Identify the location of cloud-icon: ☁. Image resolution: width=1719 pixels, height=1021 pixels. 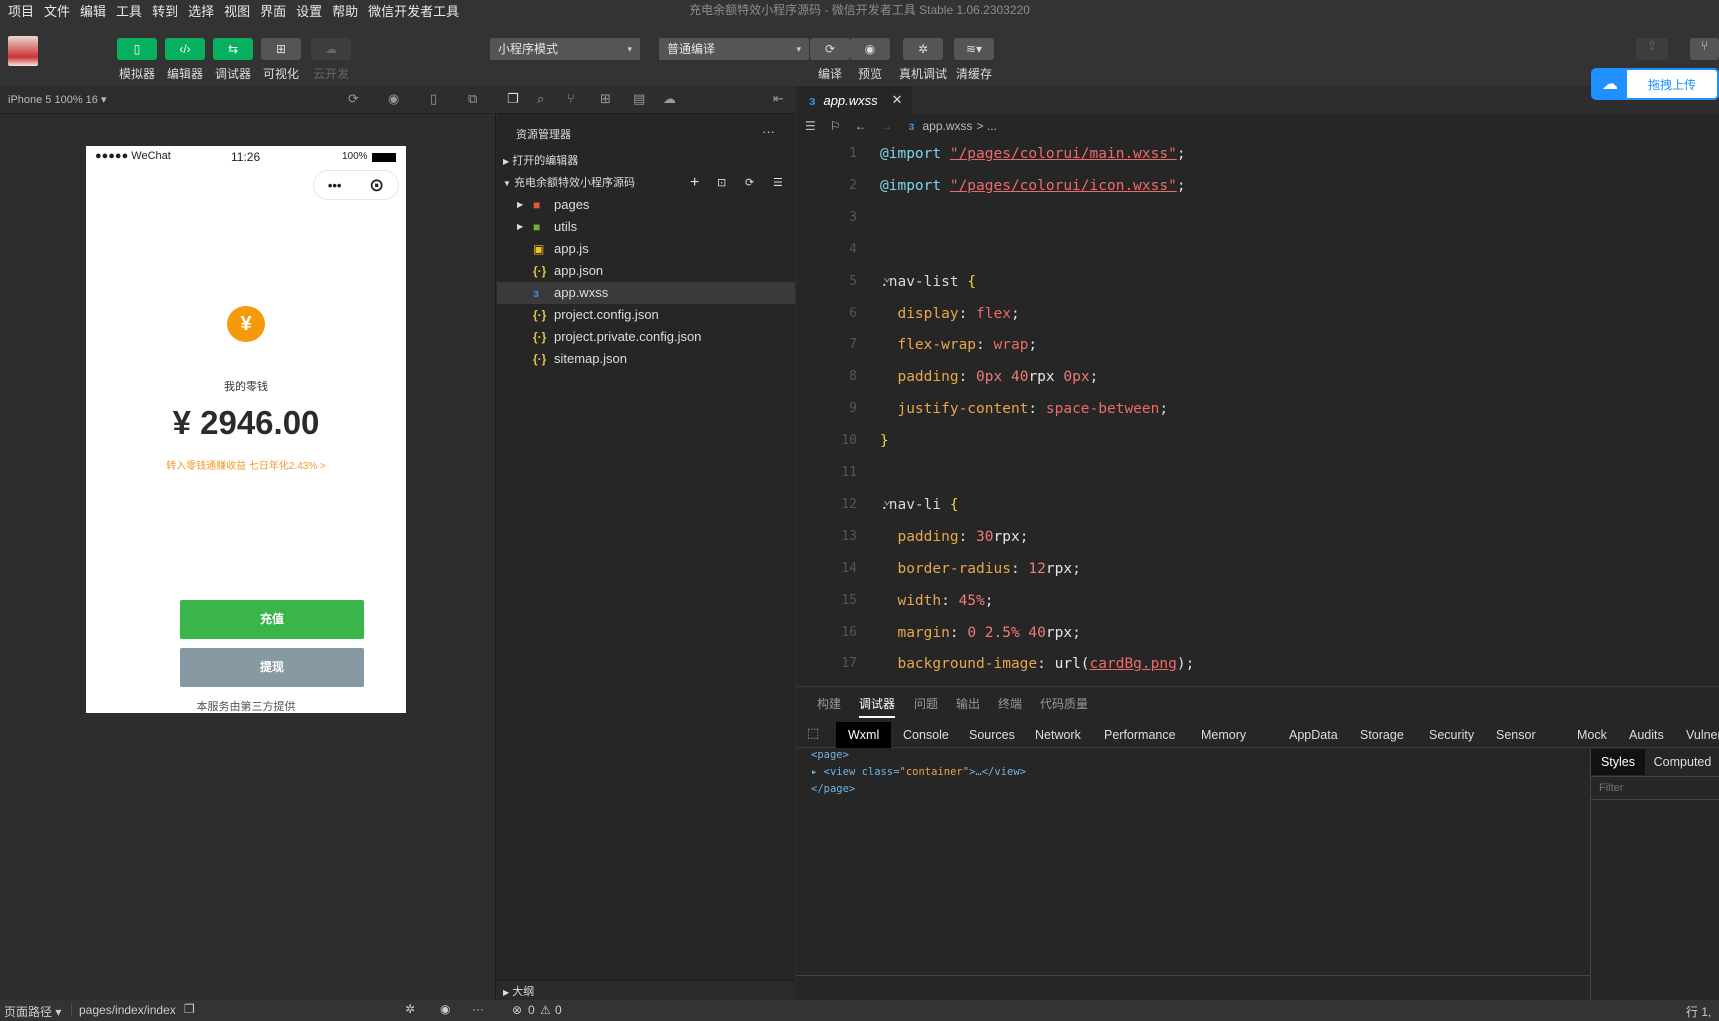
(669, 99).